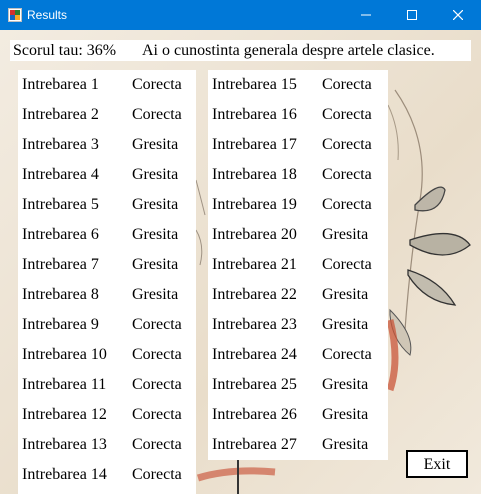 This screenshot has height=494, width=481. I want to click on exit-button: Exit, so click(437, 464).